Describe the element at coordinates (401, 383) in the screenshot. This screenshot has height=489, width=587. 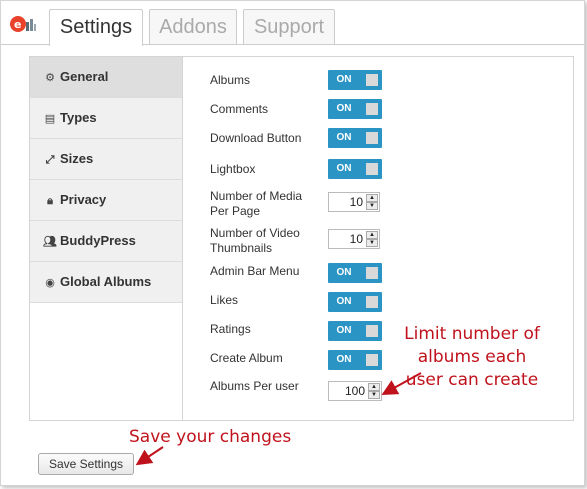
I see `arrow-to-albums-per-user-icon` at that location.